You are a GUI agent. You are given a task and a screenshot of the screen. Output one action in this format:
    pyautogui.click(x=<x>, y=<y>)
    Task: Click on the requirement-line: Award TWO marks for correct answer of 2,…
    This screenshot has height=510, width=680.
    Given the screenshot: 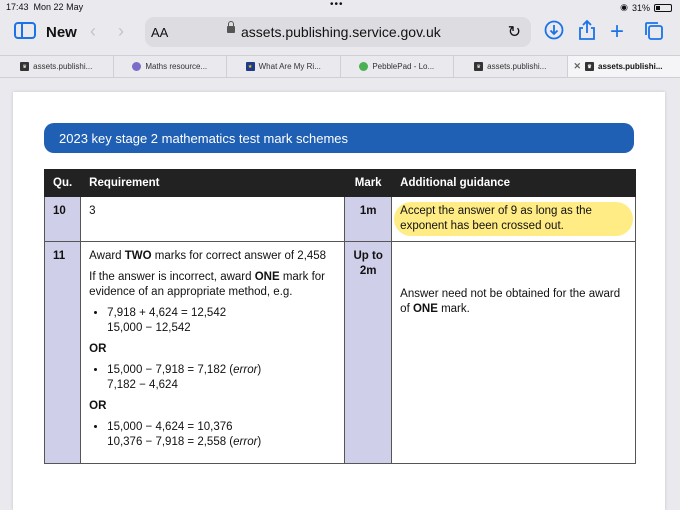 What is the action you would take?
    pyautogui.click(x=208, y=256)
    